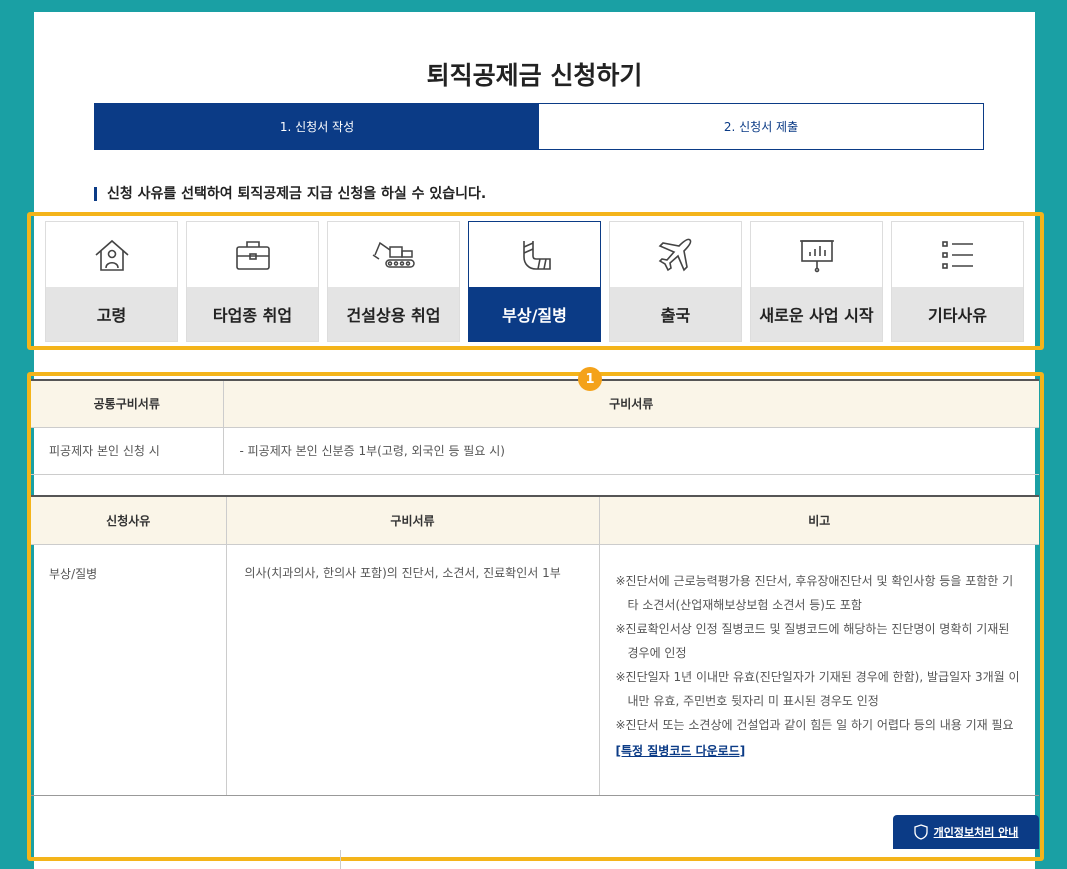  Describe the element at coordinates (957, 314) in the screenshot. I see `reason-label: 기타사유` at that location.